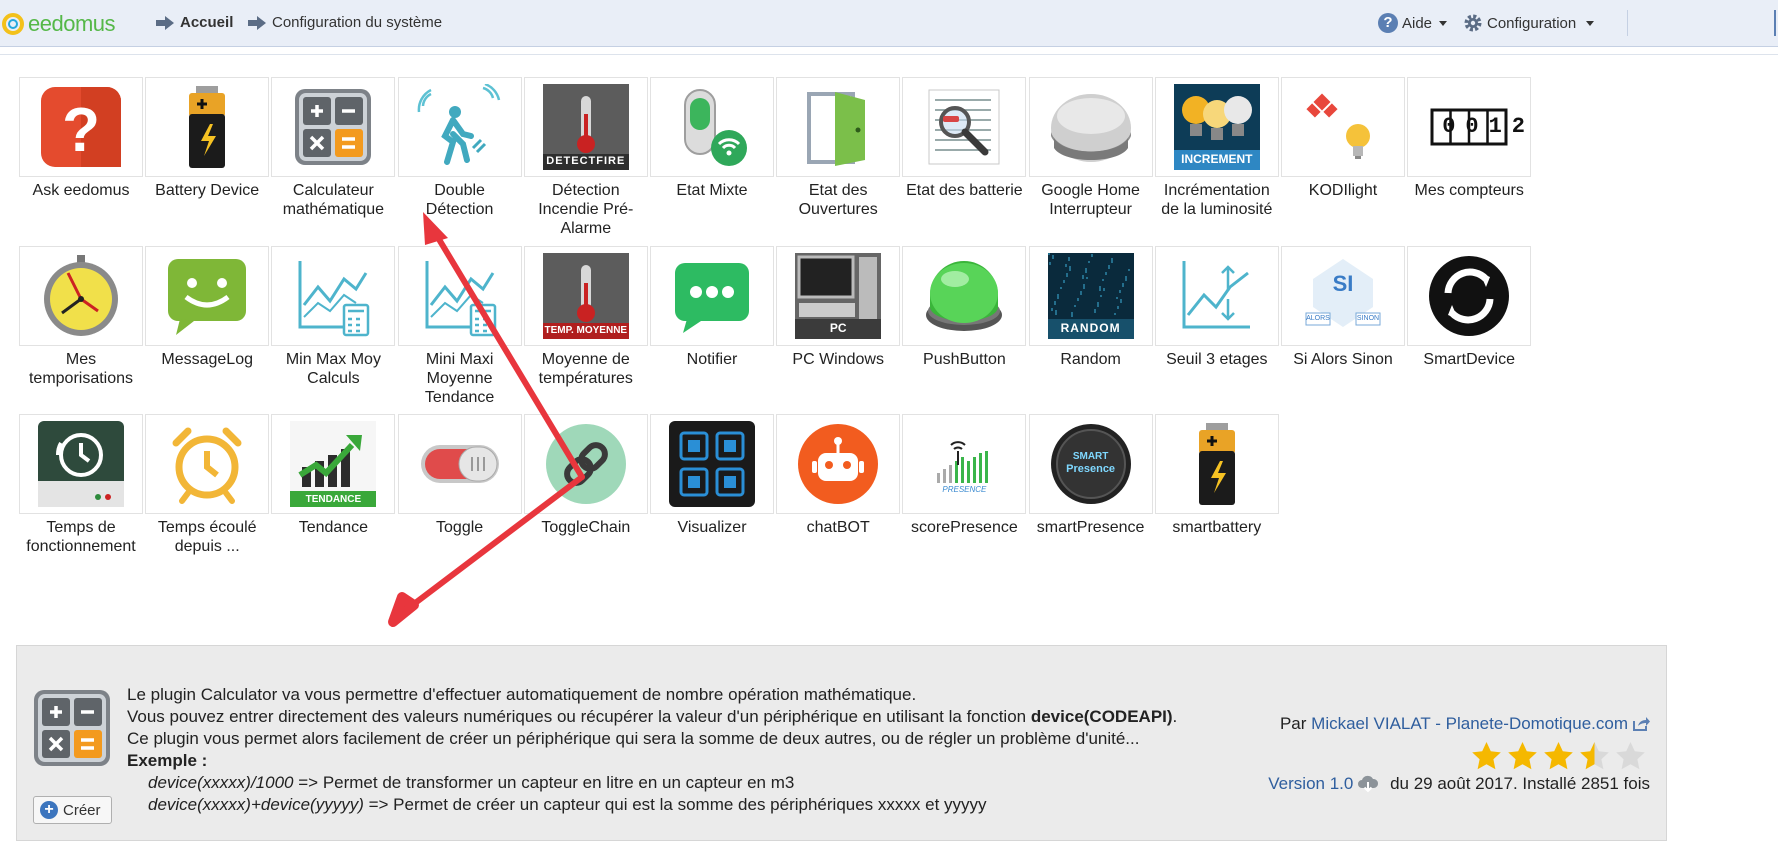 The height and width of the screenshot is (847, 1778). I want to click on plugin-tile: MessageLog, so click(207, 307).